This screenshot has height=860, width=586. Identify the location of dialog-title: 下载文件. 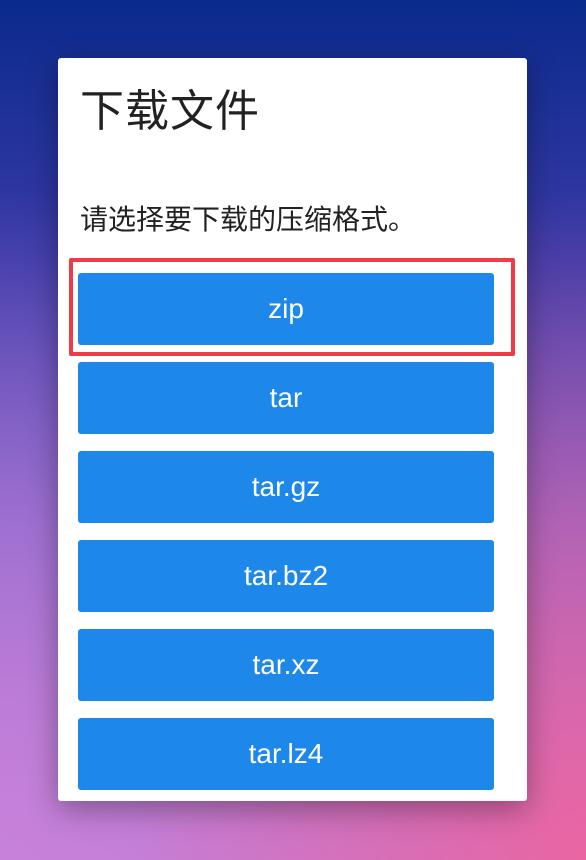
(170, 111).